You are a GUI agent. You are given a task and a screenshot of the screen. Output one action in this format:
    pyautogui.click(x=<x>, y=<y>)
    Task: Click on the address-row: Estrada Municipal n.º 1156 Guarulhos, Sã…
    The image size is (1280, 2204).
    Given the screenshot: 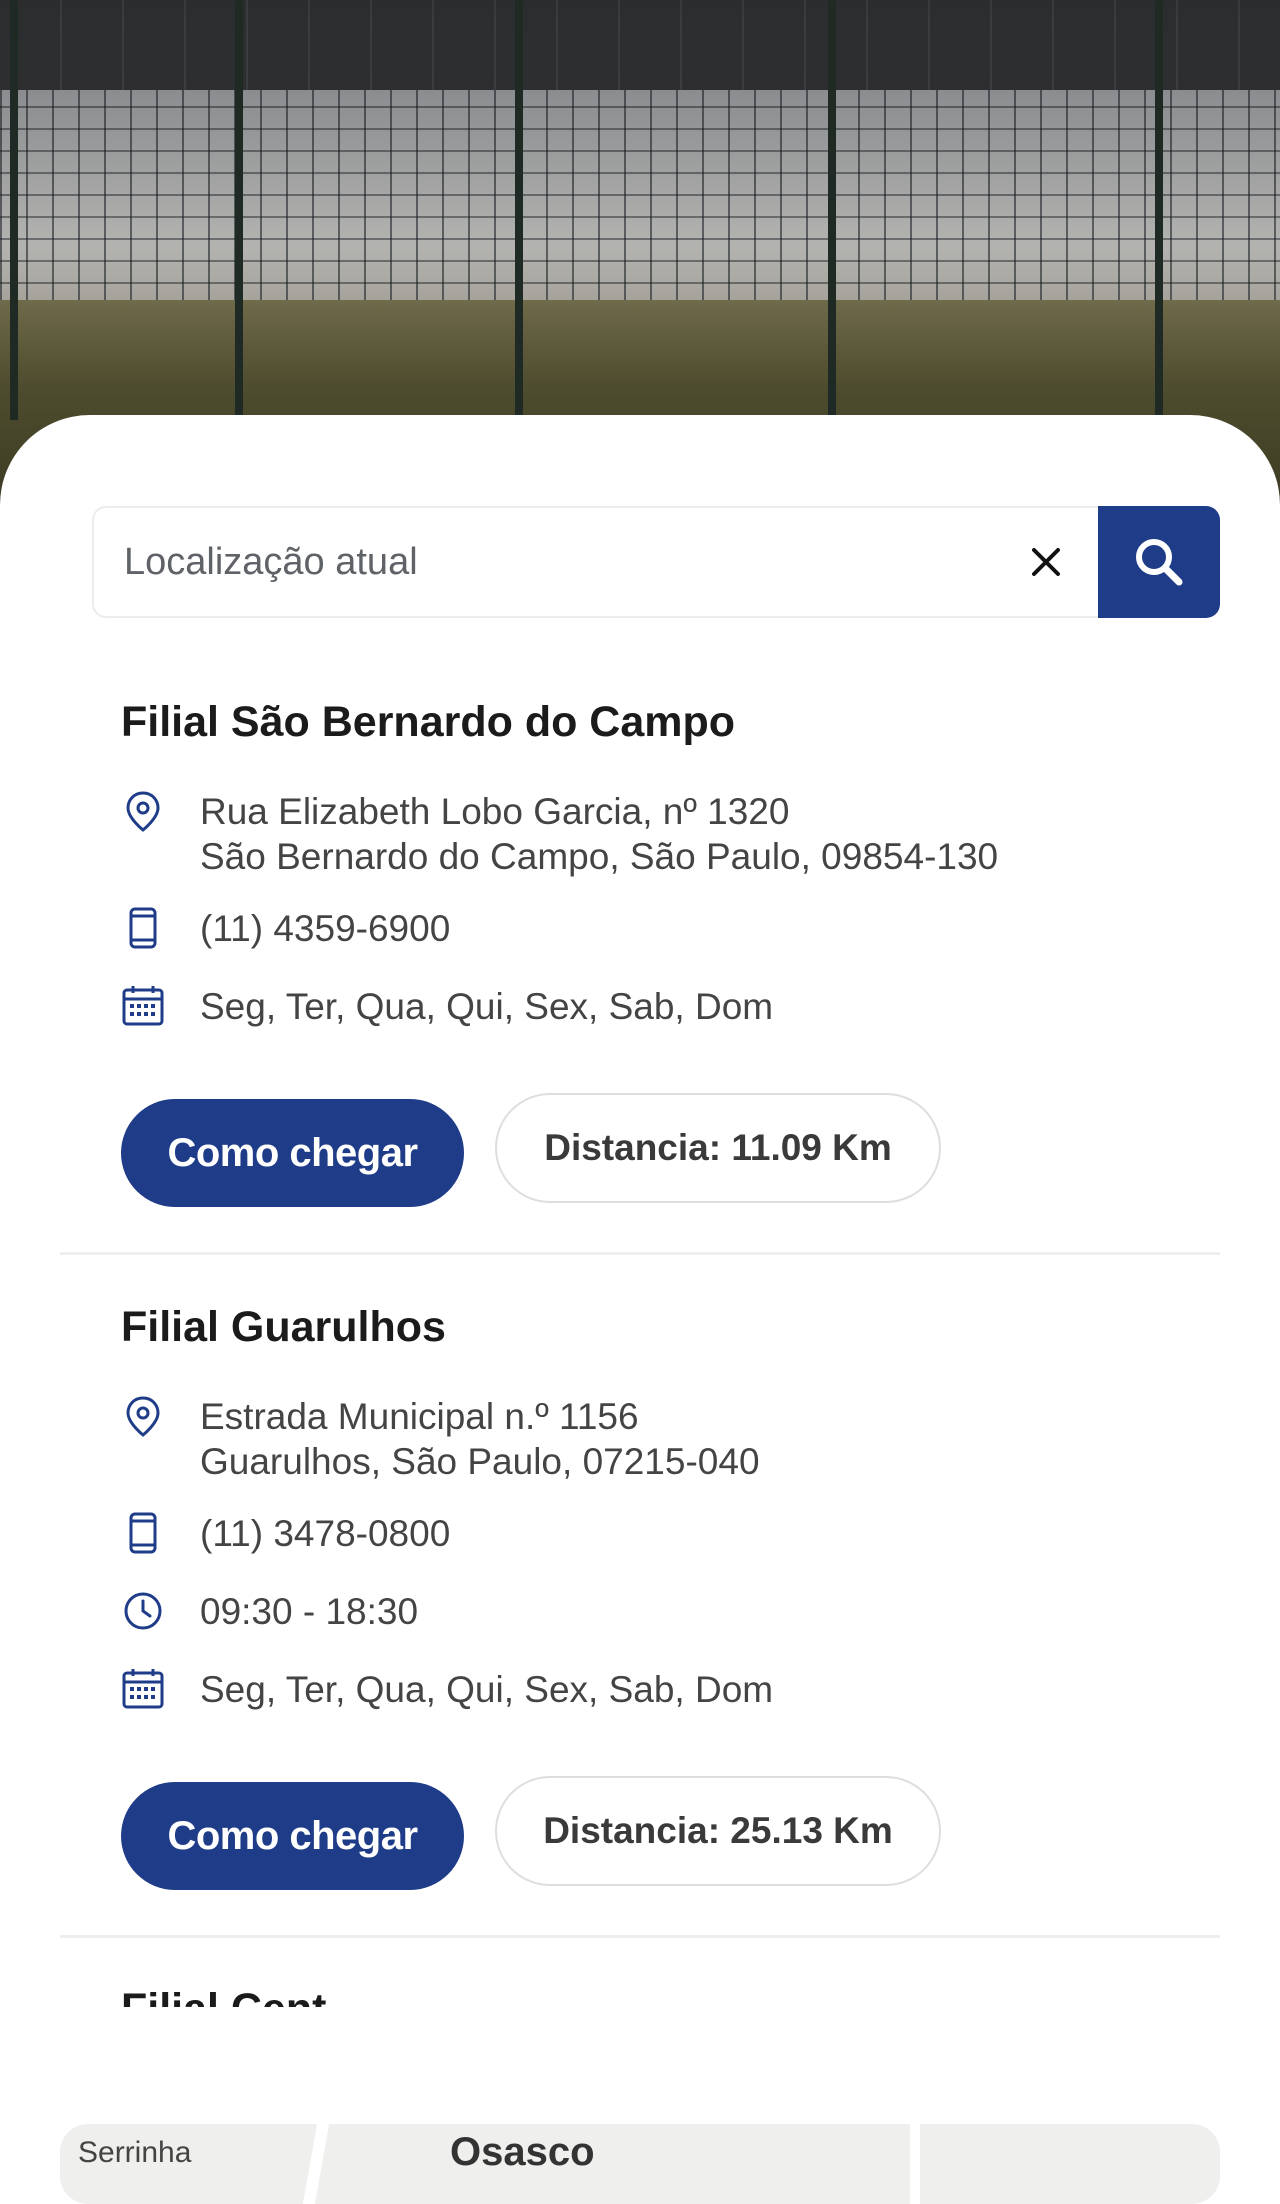 What is the action you would take?
    pyautogui.click(x=440, y=1439)
    